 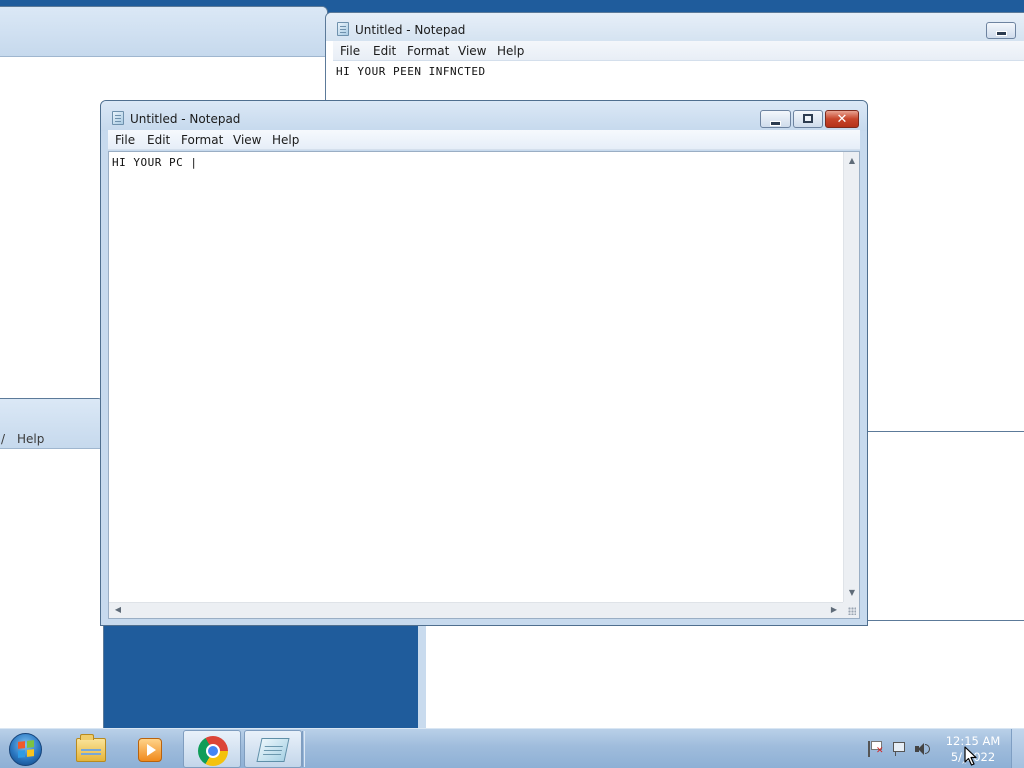 I want to click on chrome-button, so click(x=212, y=749).